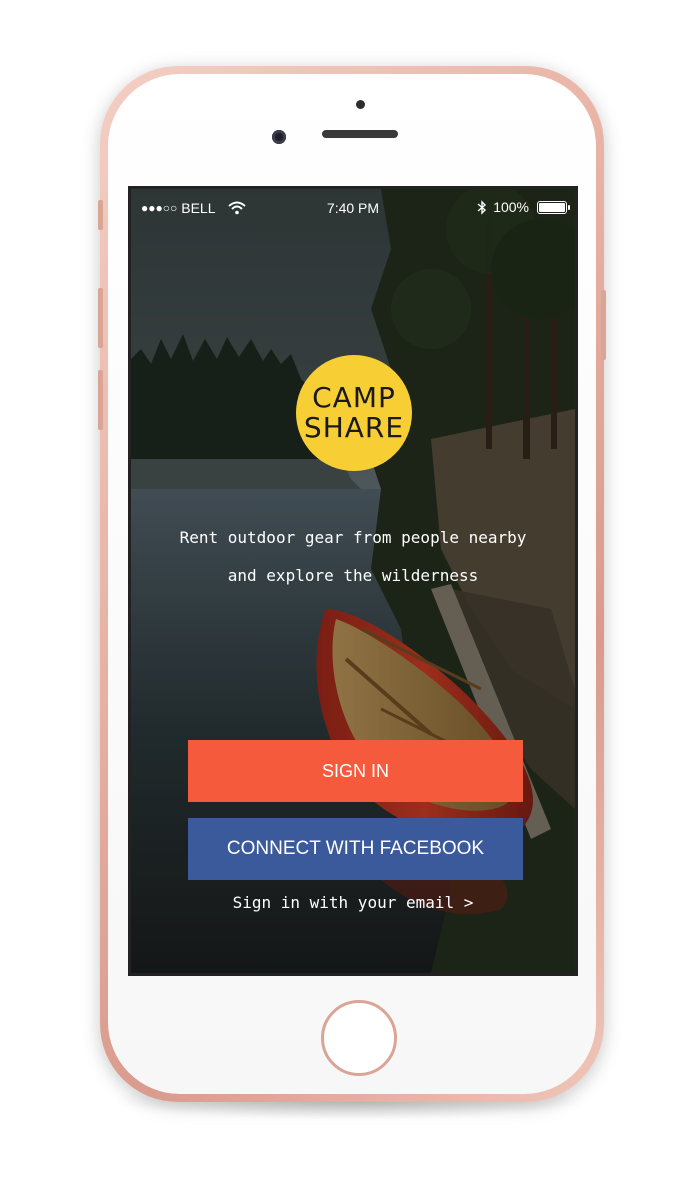 Image resolution: width=700 pixels, height=1202 pixels. I want to click on logo-line-2: SHARE, so click(354, 427).